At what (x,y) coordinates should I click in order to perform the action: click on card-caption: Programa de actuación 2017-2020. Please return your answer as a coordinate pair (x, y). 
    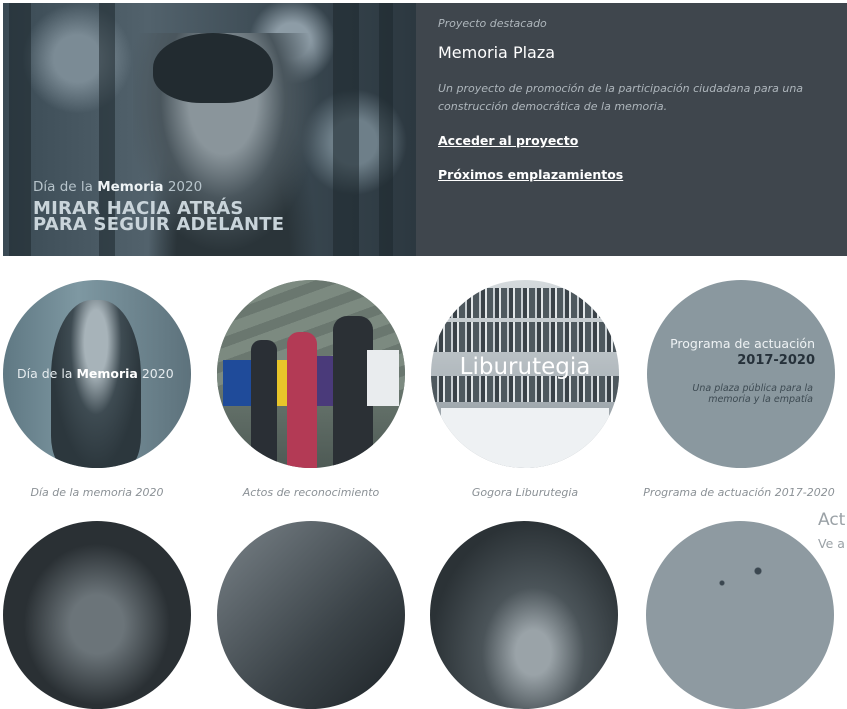
    Looking at the image, I should click on (738, 492).